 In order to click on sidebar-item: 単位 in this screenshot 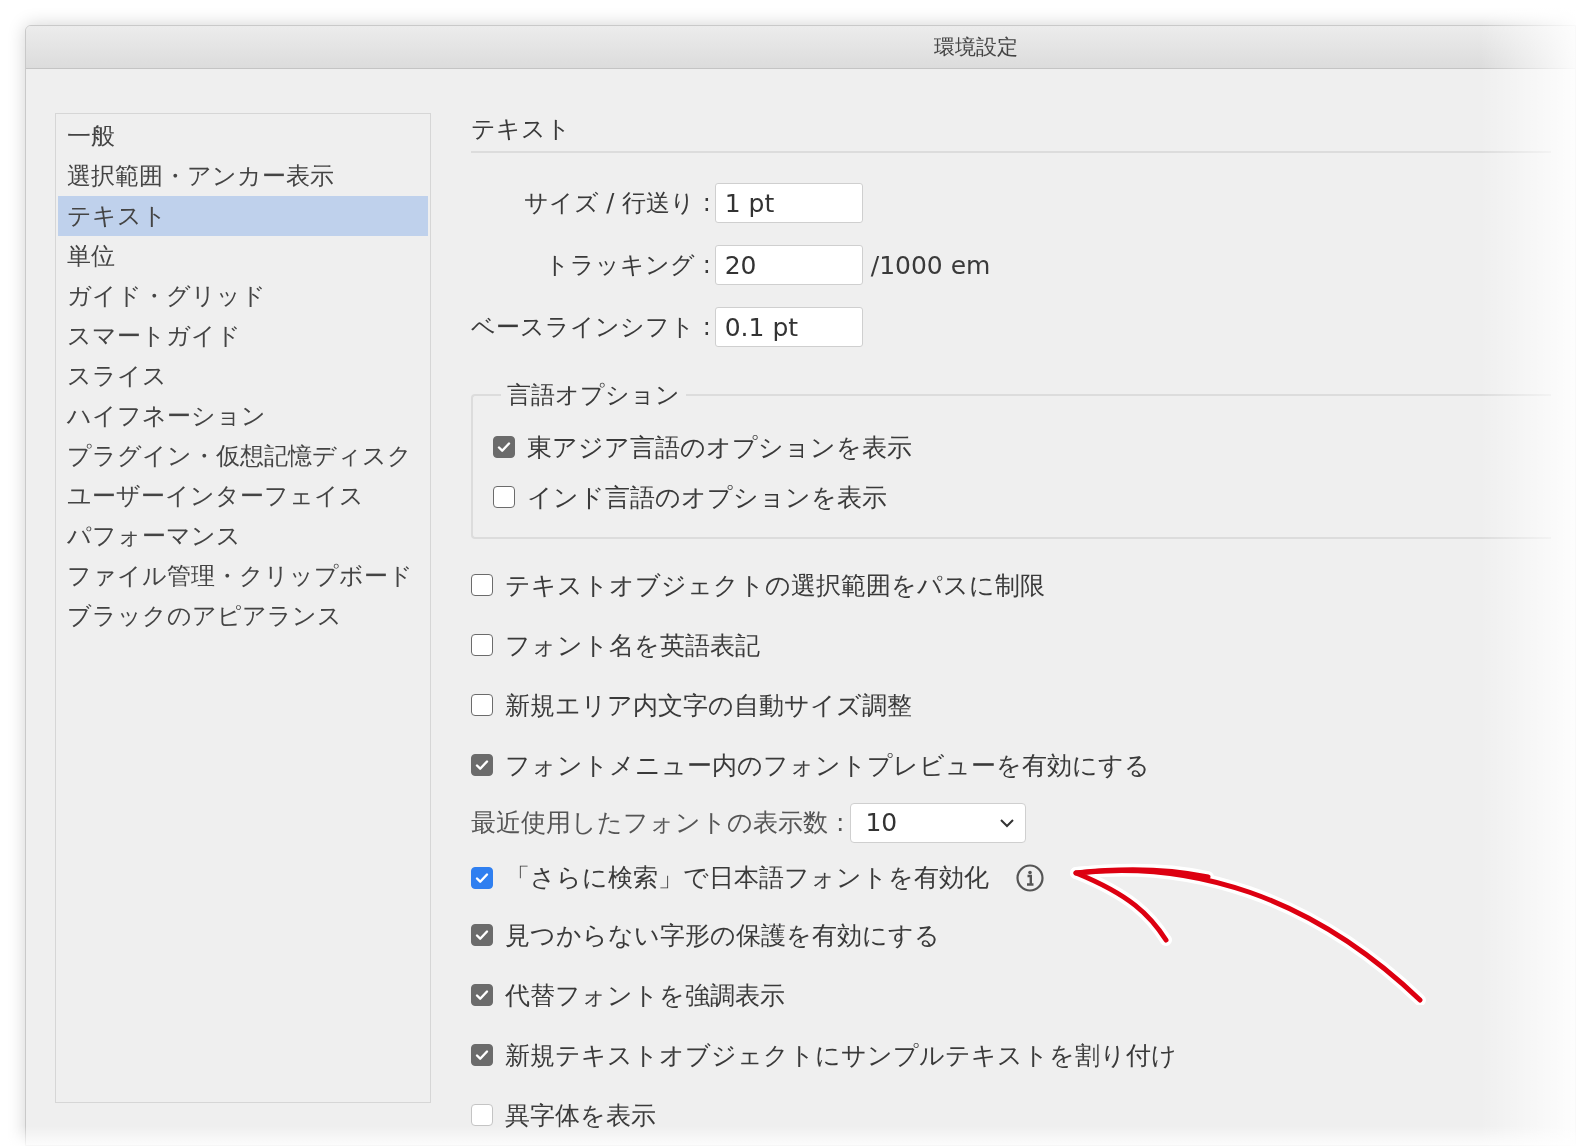, I will do `click(243, 256)`.